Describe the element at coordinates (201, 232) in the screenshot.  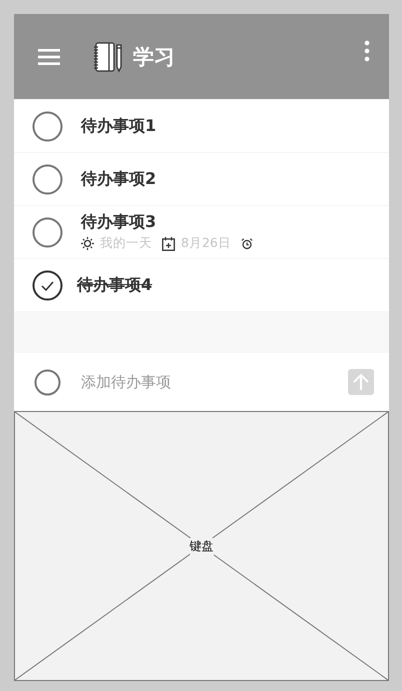
I see `todo-item: 待办事项3 我的一天 8月26日` at that location.